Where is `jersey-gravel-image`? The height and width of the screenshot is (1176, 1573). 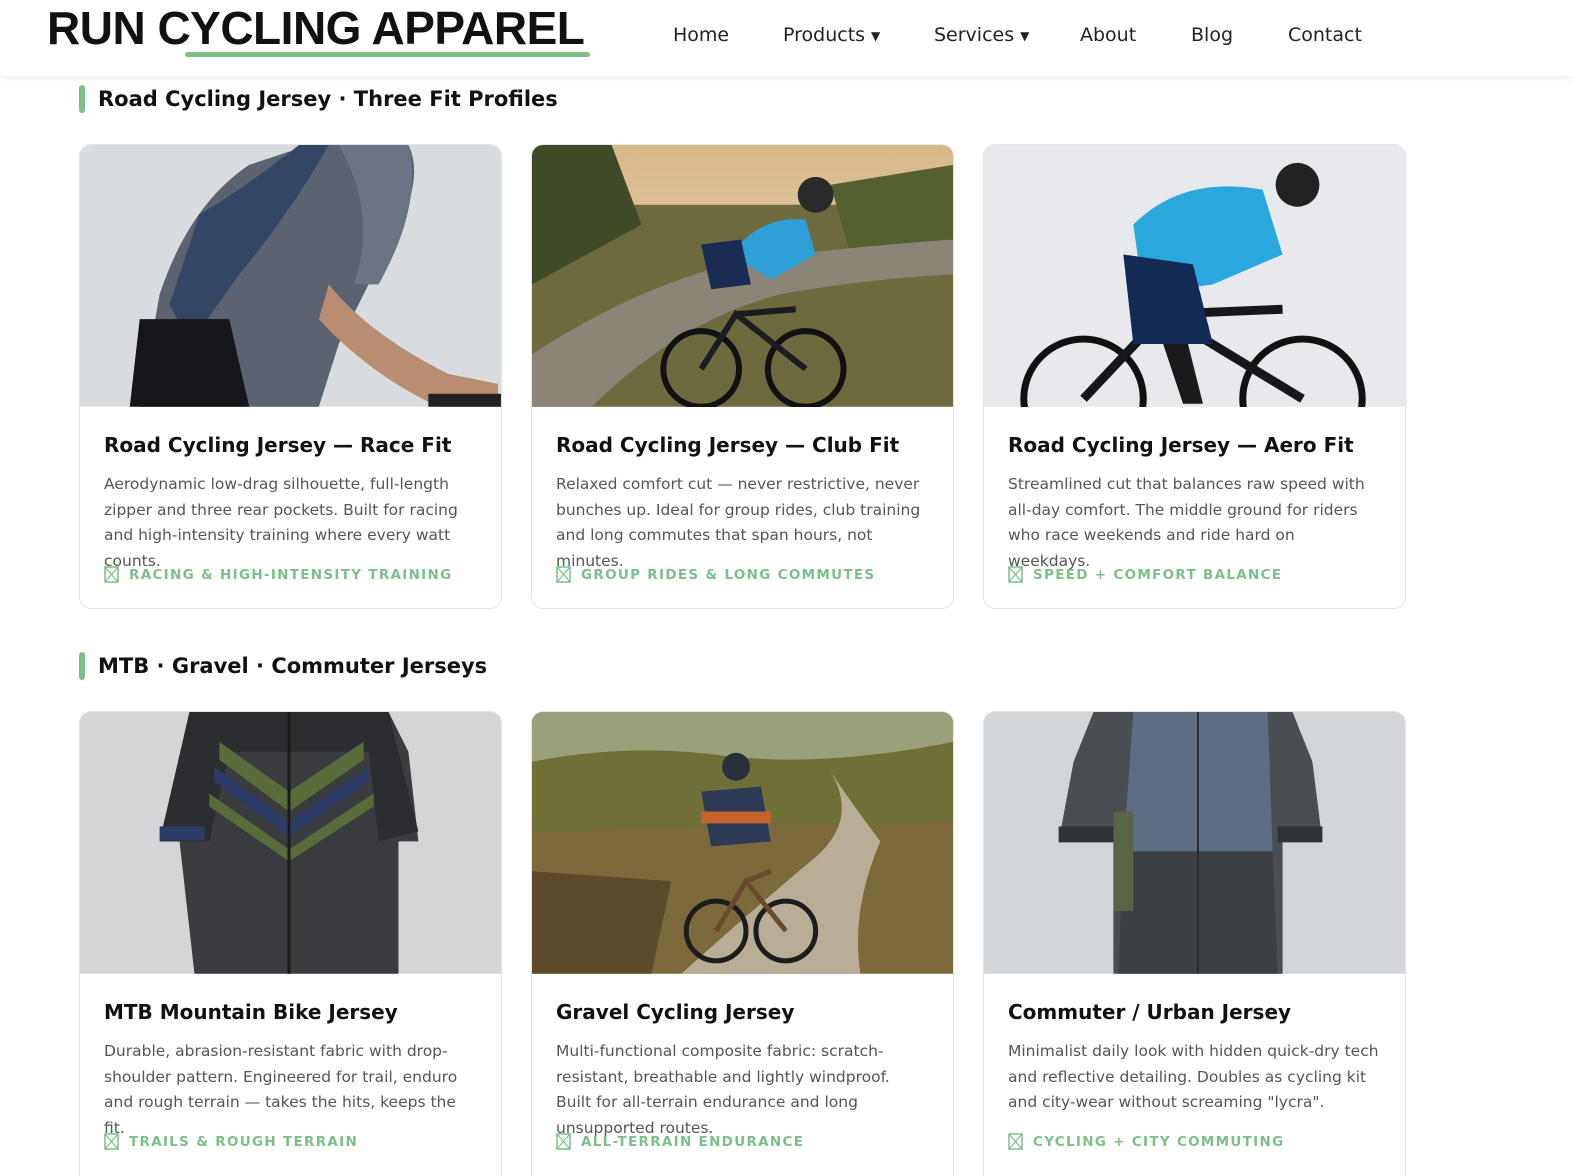
jersey-gravel-image is located at coordinates (742, 843).